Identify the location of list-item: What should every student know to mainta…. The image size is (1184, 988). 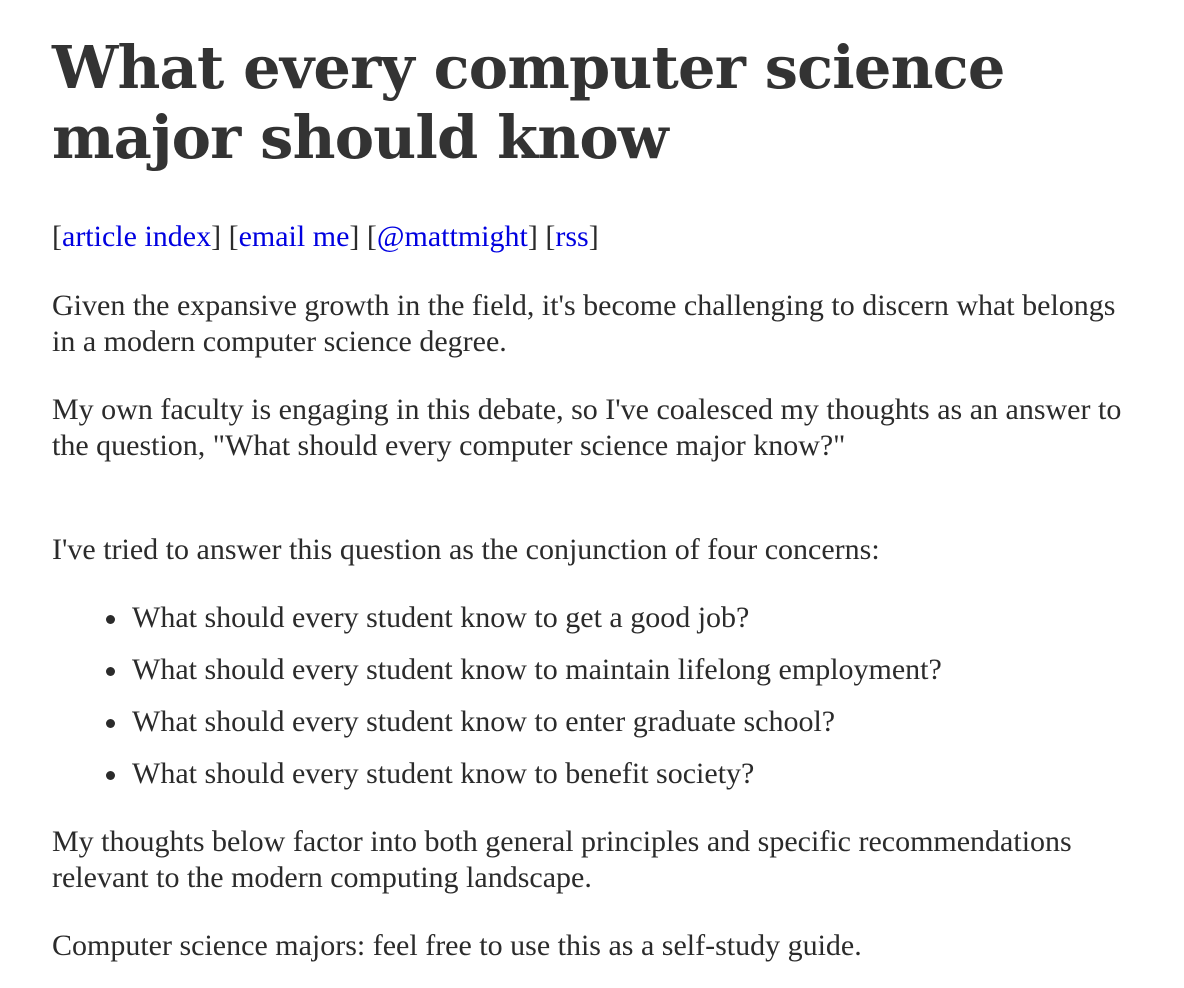
(639, 670).